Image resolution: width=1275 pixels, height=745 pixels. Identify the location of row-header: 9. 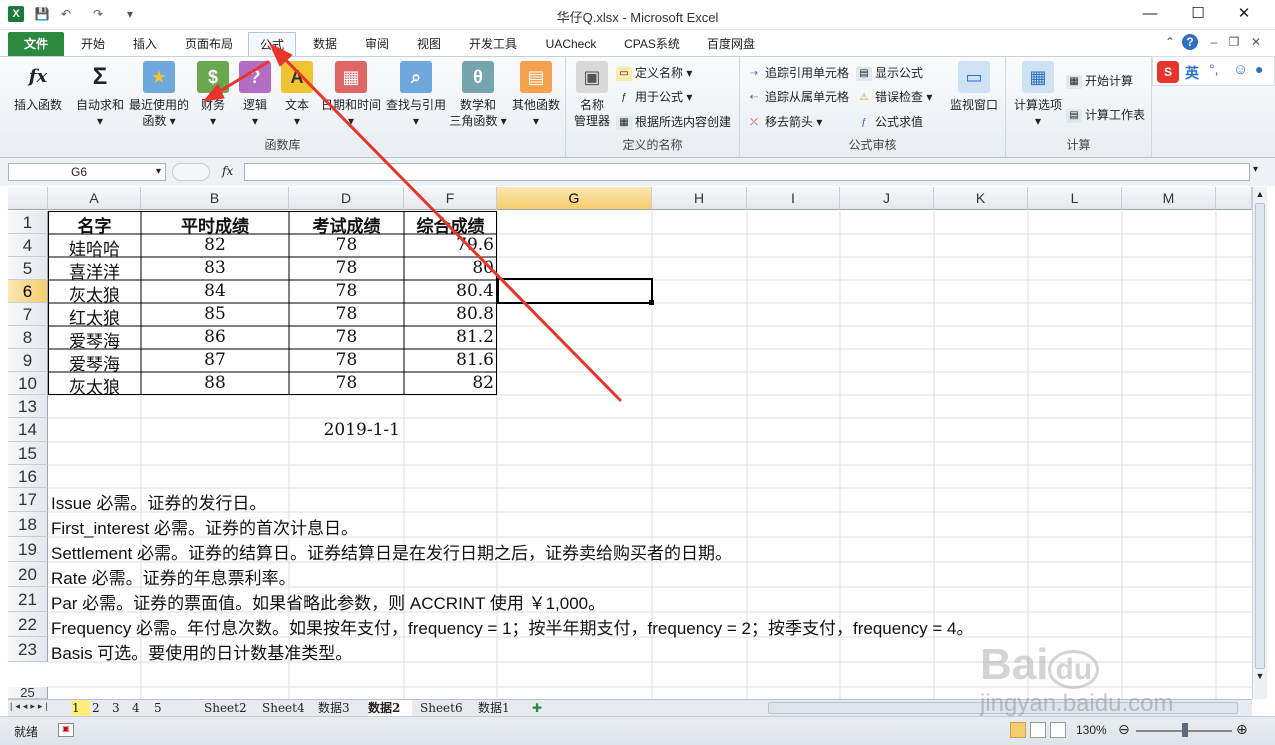
(28, 360).